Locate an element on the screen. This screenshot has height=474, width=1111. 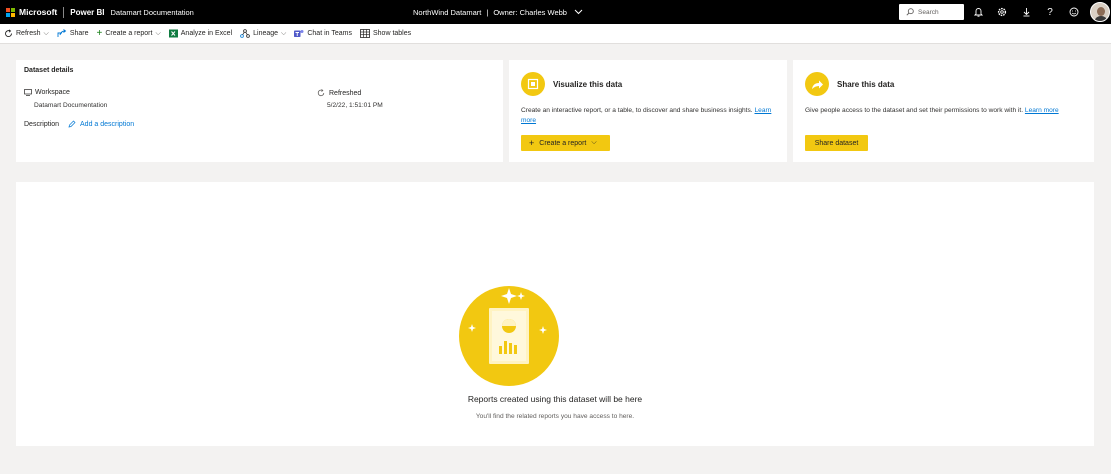
share-label: Share is located at coordinates (79, 33).